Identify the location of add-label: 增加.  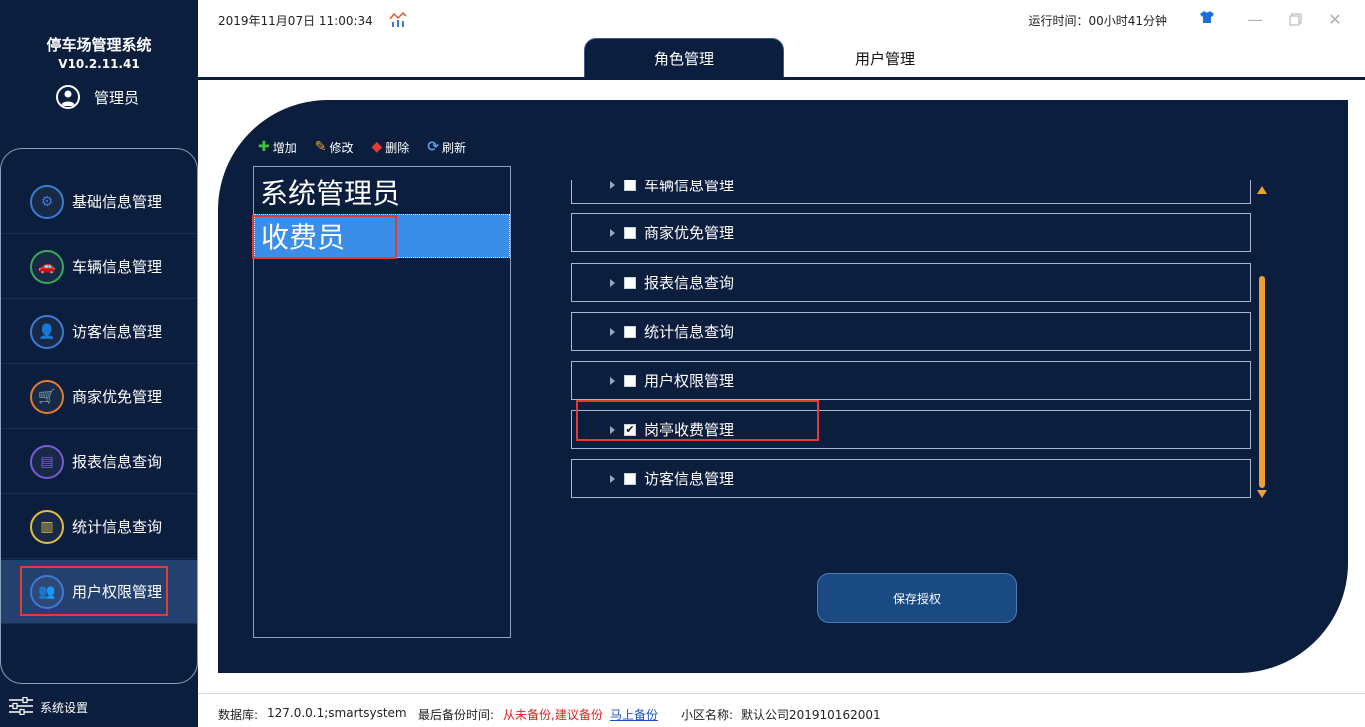
(284, 147).